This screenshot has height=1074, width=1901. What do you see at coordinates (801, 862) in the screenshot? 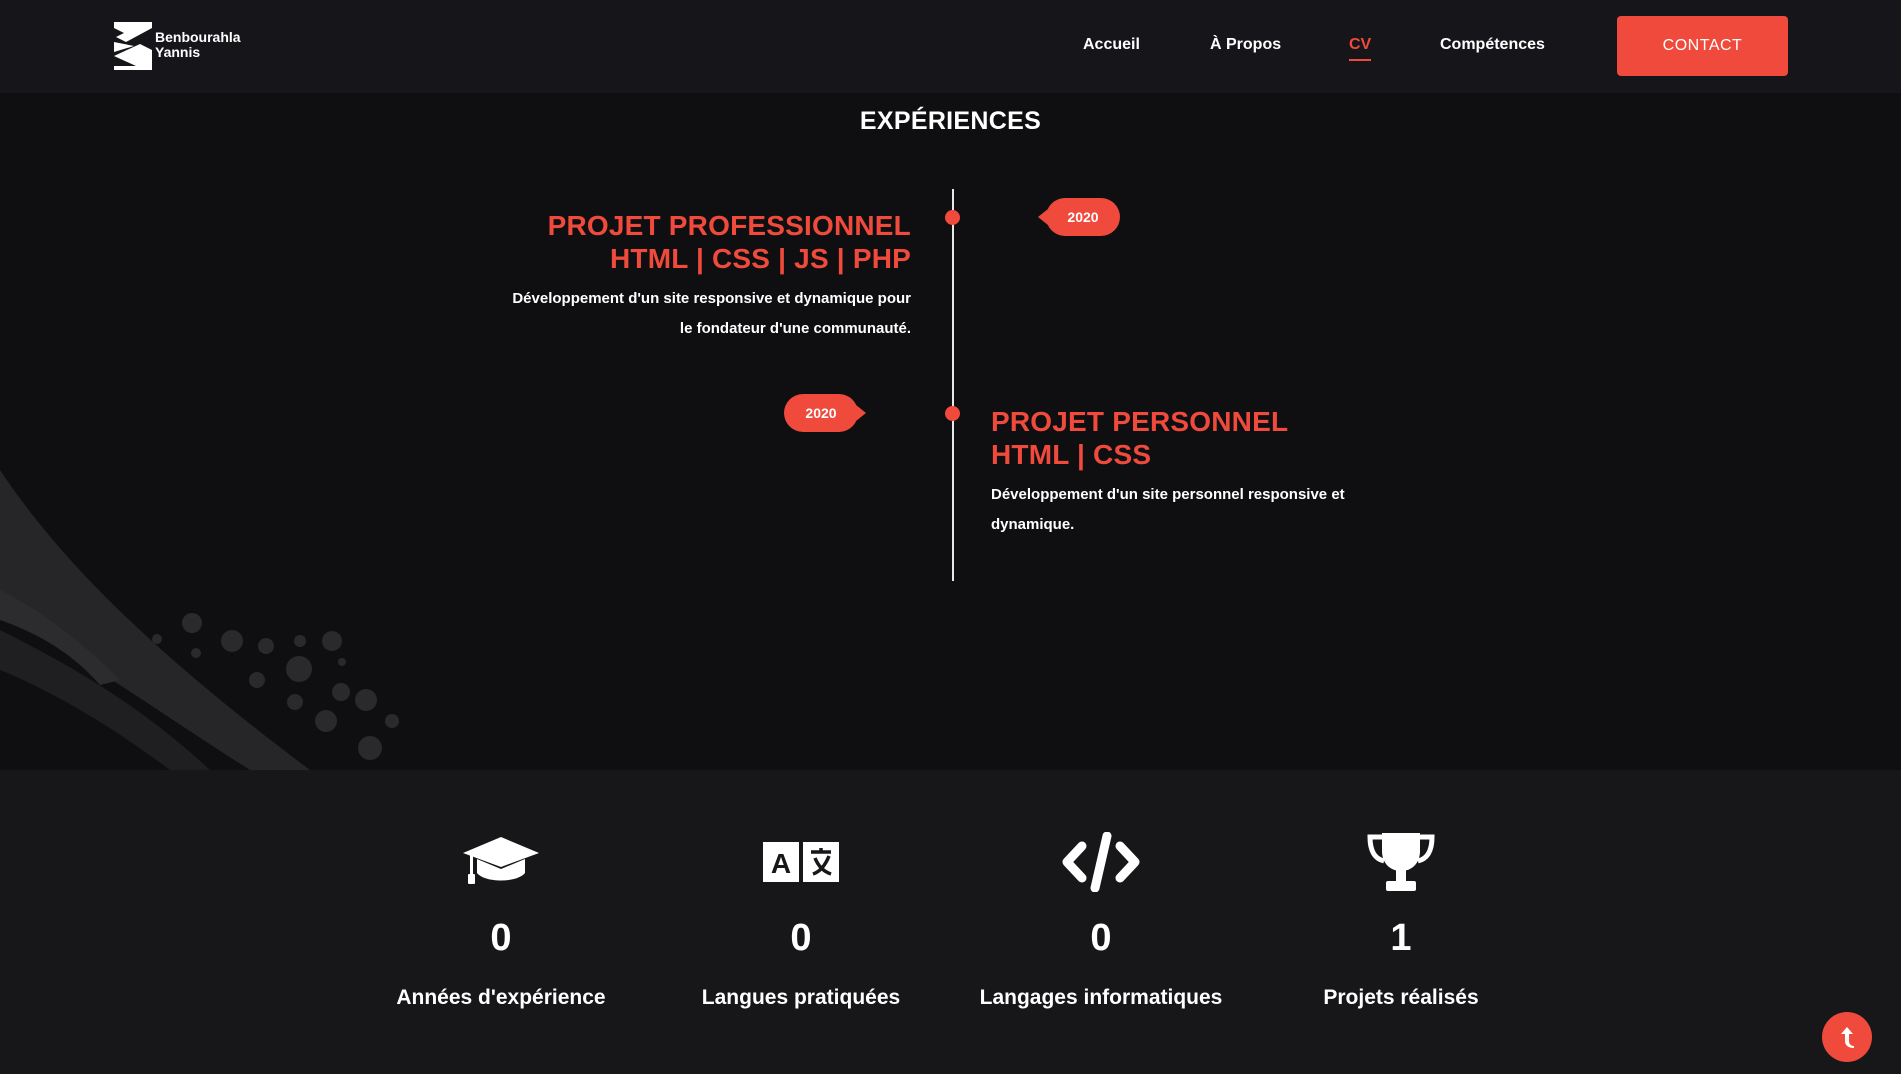
I see `translate-icon: A` at bounding box center [801, 862].